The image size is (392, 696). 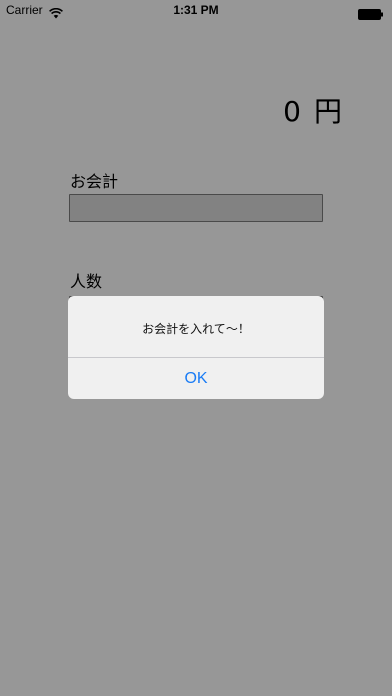 What do you see at coordinates (292, 111) in the screenshot?
I see `total-amount: 0` at bounding box center [292, 111].